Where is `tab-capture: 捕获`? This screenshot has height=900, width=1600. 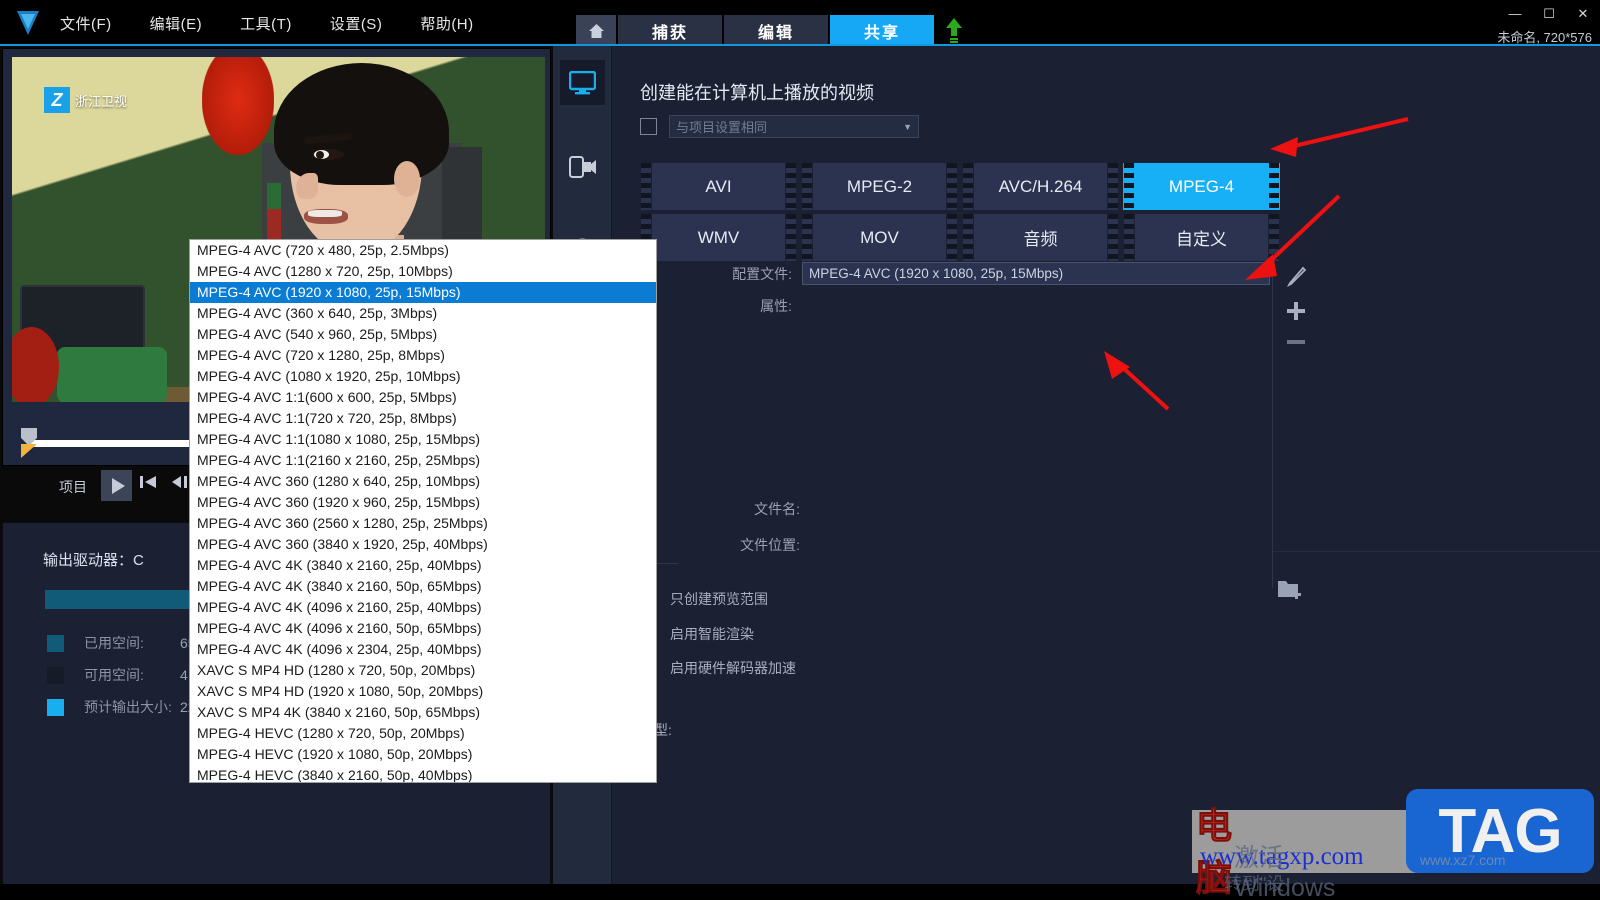
tab-capture: 捕获 is located at coordinates (670, 30).